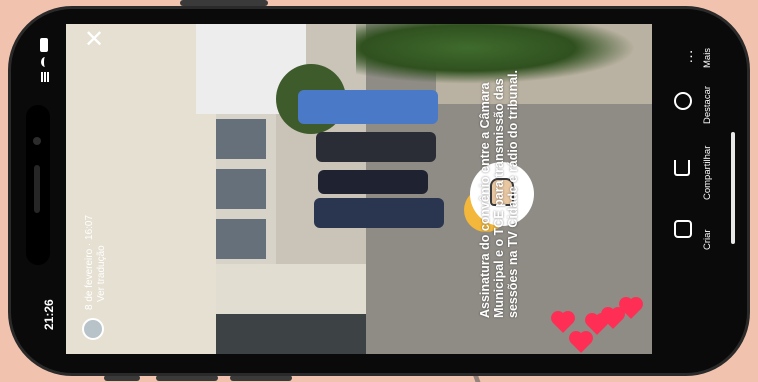 The width and height of the screenshot is (758, 382). Describe the element at coordinates (45, 77) in the screenshot. I see `signal-icon` at that location.